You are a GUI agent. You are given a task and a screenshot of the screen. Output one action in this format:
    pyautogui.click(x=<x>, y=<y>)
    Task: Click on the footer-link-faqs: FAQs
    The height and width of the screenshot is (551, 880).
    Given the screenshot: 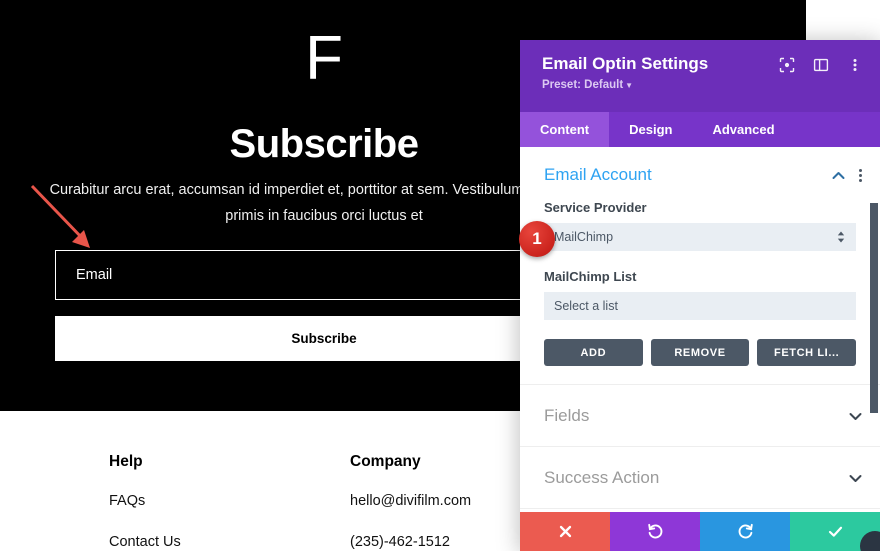 What is the action you would take?
    pyautogui.click(x=145, y=501)
    